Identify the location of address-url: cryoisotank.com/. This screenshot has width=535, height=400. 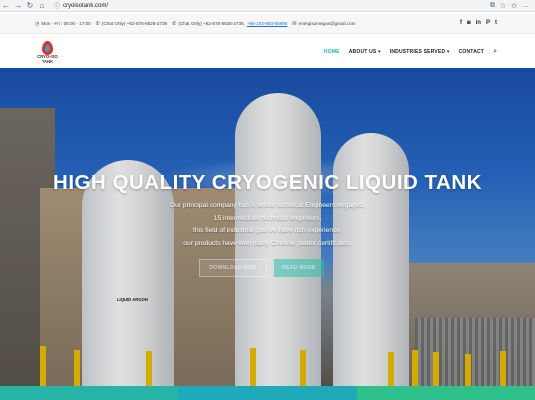
(85, 6).